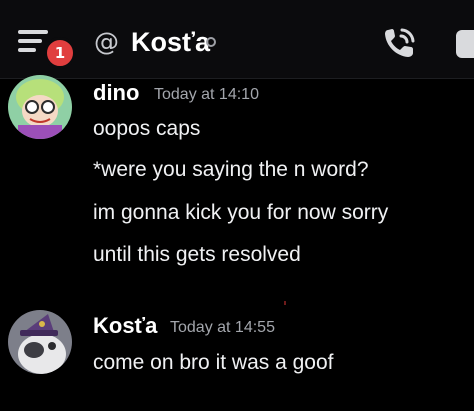 This screenshot has height=411, width=474. What do you see at coordinates (40, 342) in the screenshot?
I see `kosta-avatar-icon` at bounding box center [40, 342].